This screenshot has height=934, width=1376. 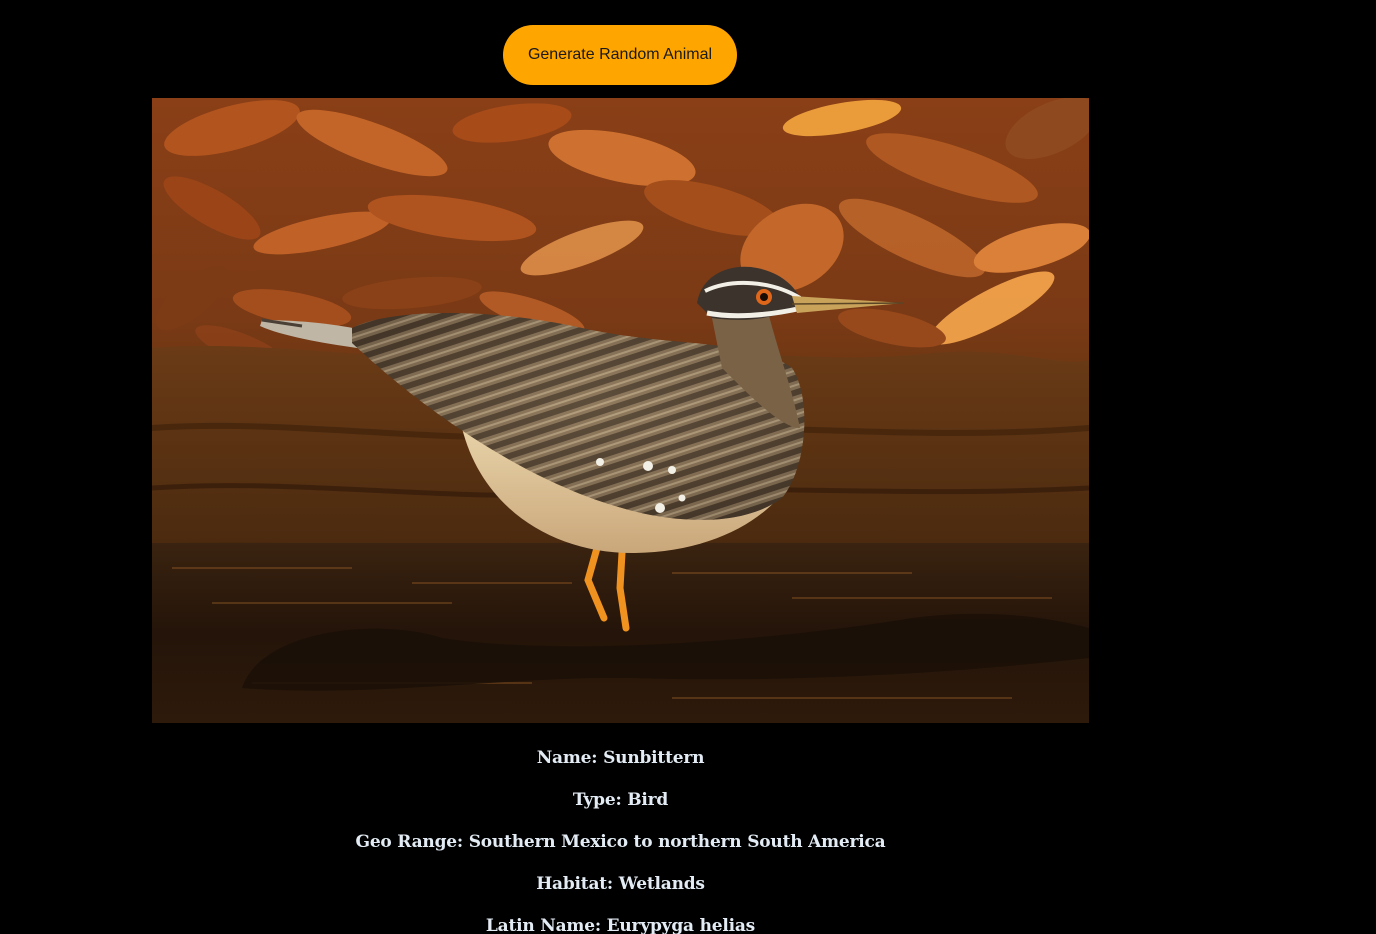 What do you see at coordinates (648, 800) in the screenshot?
I see `type-value: Bird` at bounding box center [648, 800].